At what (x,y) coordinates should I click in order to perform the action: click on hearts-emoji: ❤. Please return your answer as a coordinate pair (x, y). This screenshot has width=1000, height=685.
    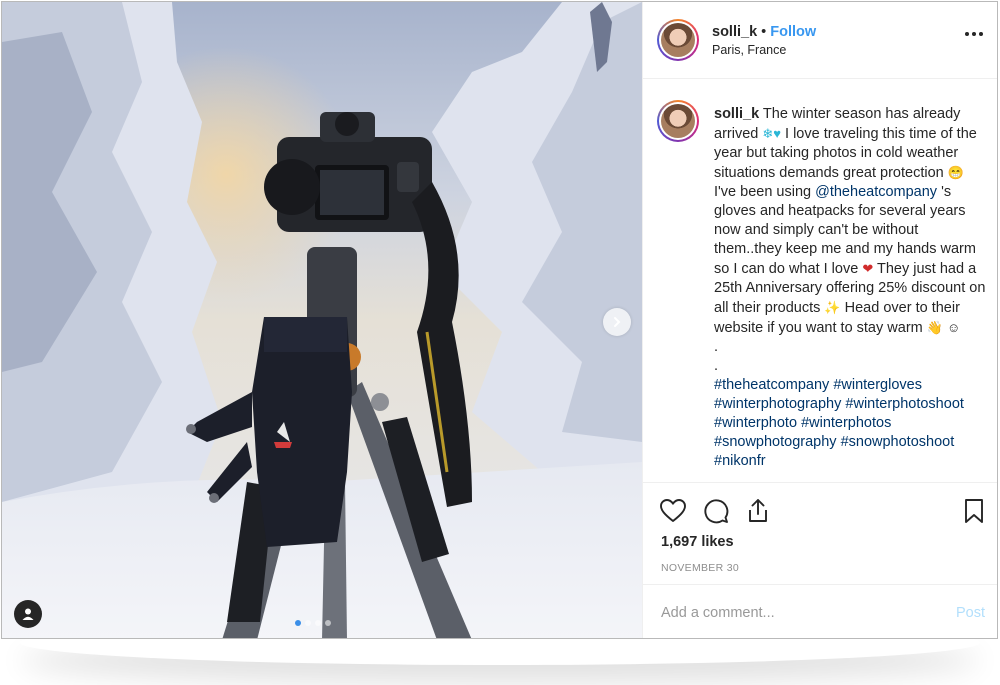
    Looking at the image, I should click on (868, 268).